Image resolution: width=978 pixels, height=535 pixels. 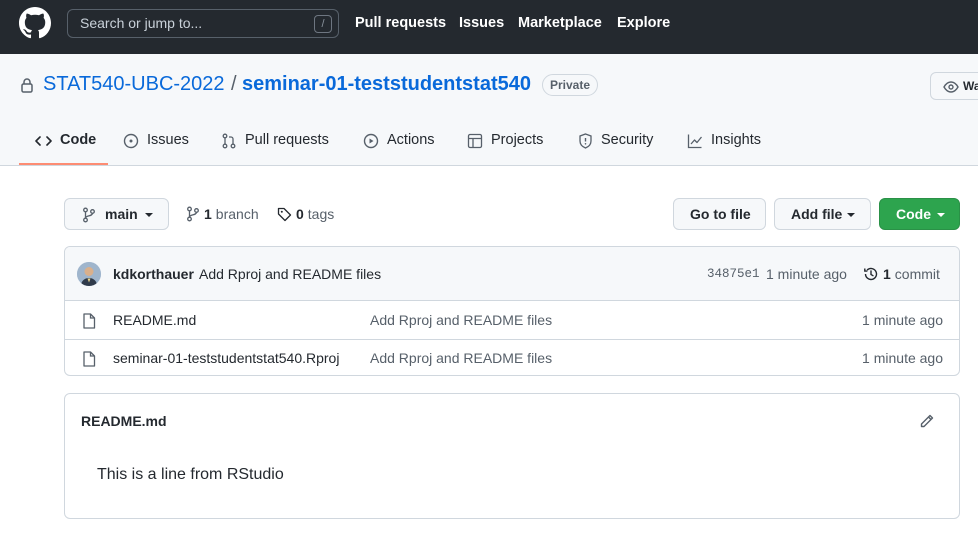 I want to click on active-tab-indicator, so click(x=63, y=164).